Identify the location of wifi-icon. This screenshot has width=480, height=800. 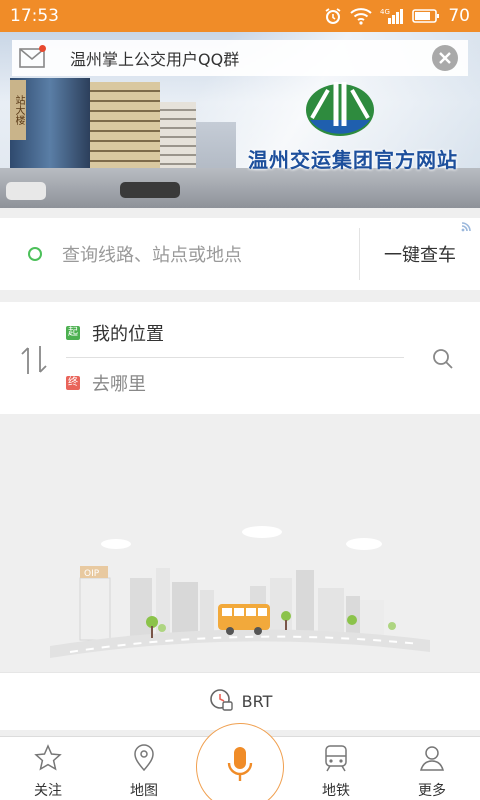
(361, 16).